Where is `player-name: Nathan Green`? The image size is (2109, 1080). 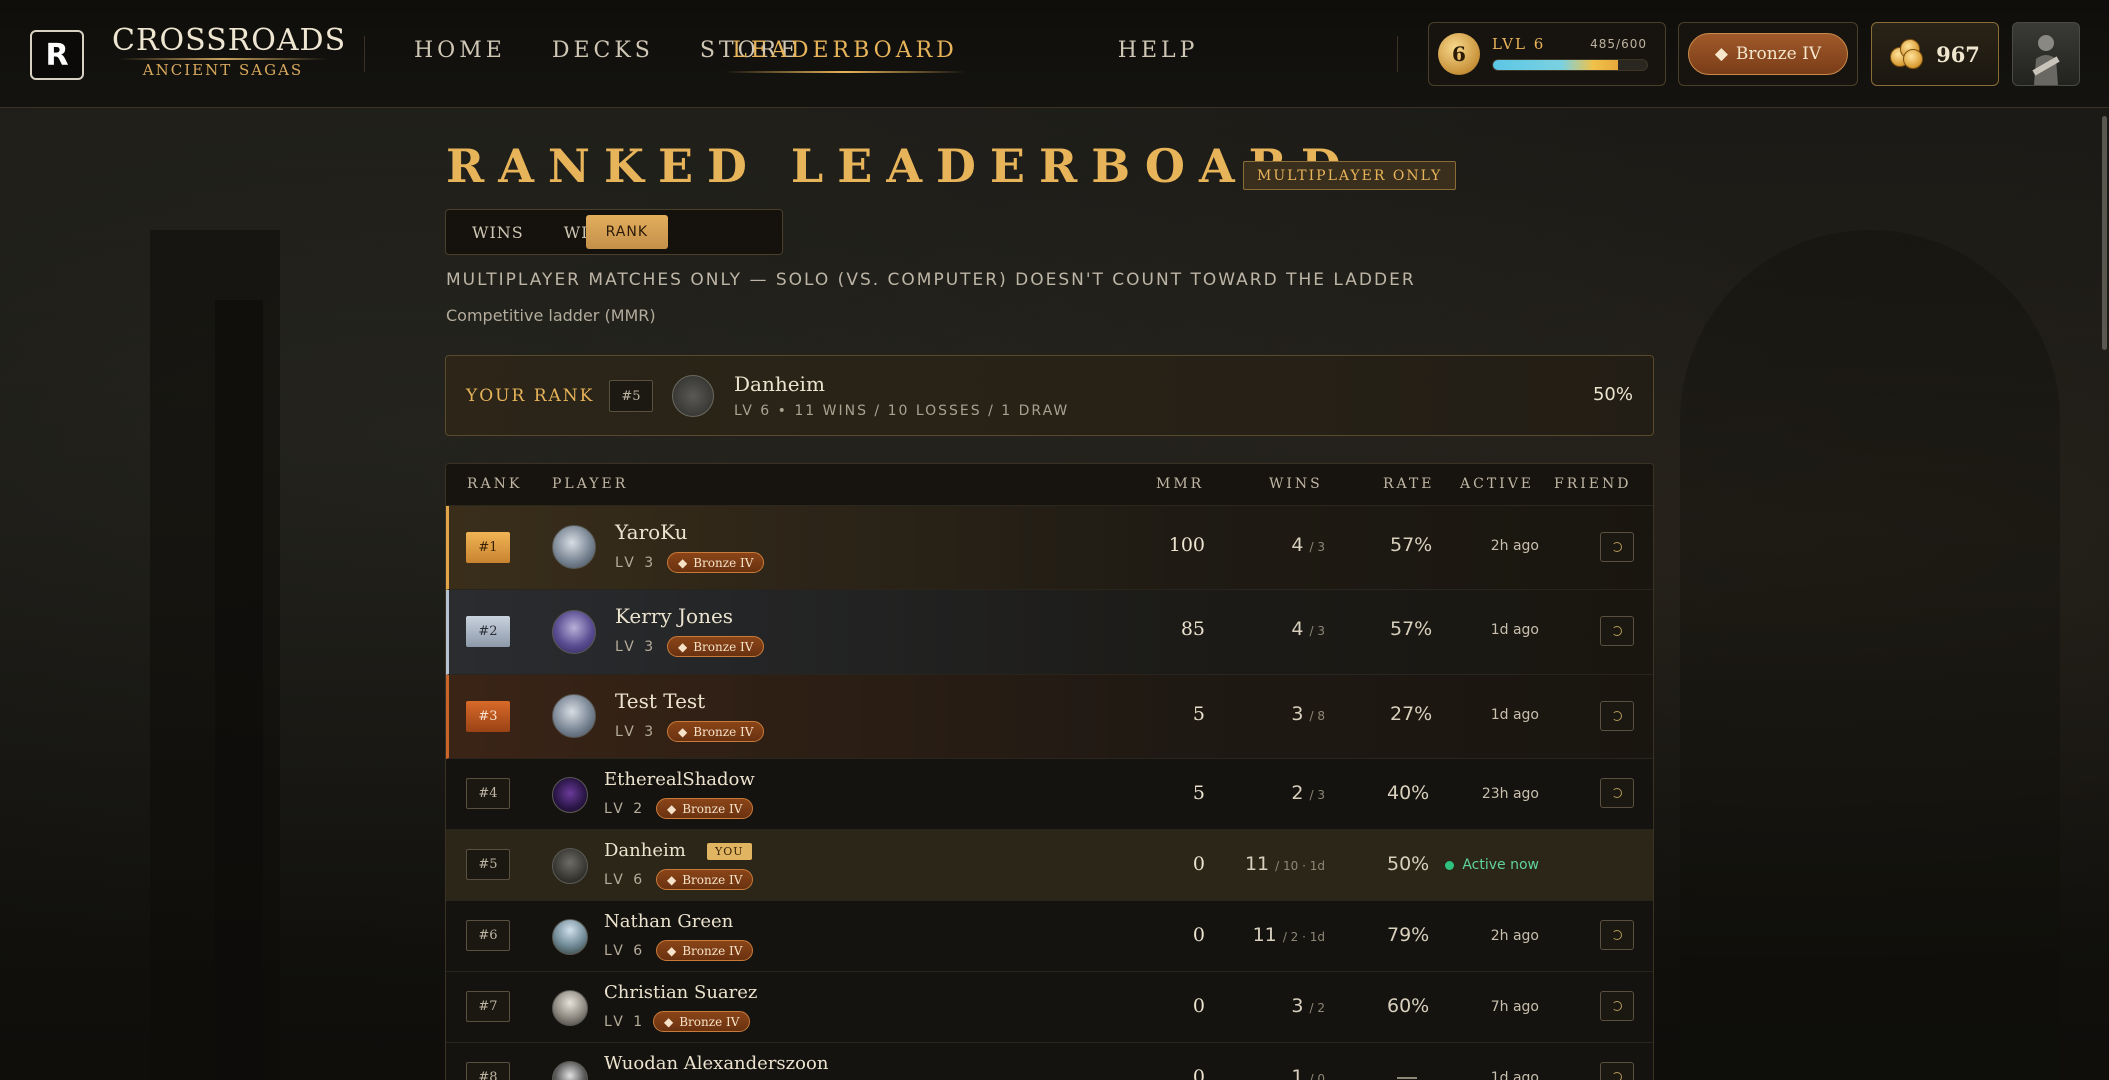
player-name: Nathan Green is located at coordinates (668, 921).